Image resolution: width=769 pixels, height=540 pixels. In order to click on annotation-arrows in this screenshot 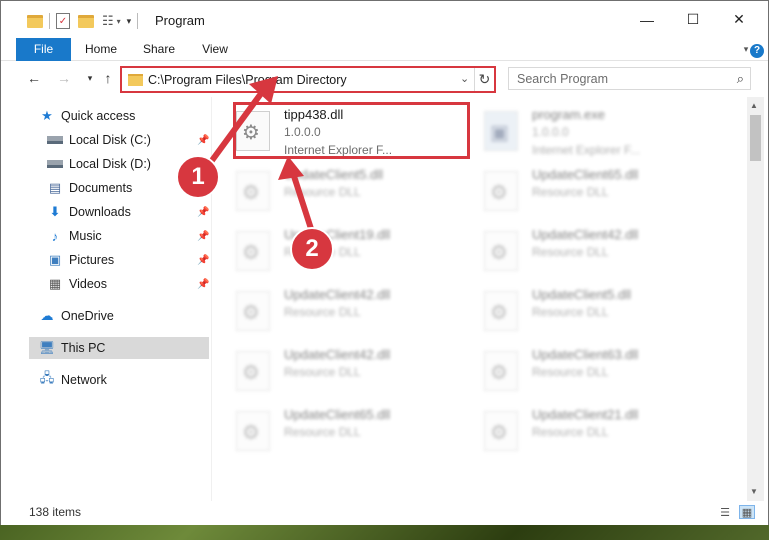, I will do `click(259, 157)`.